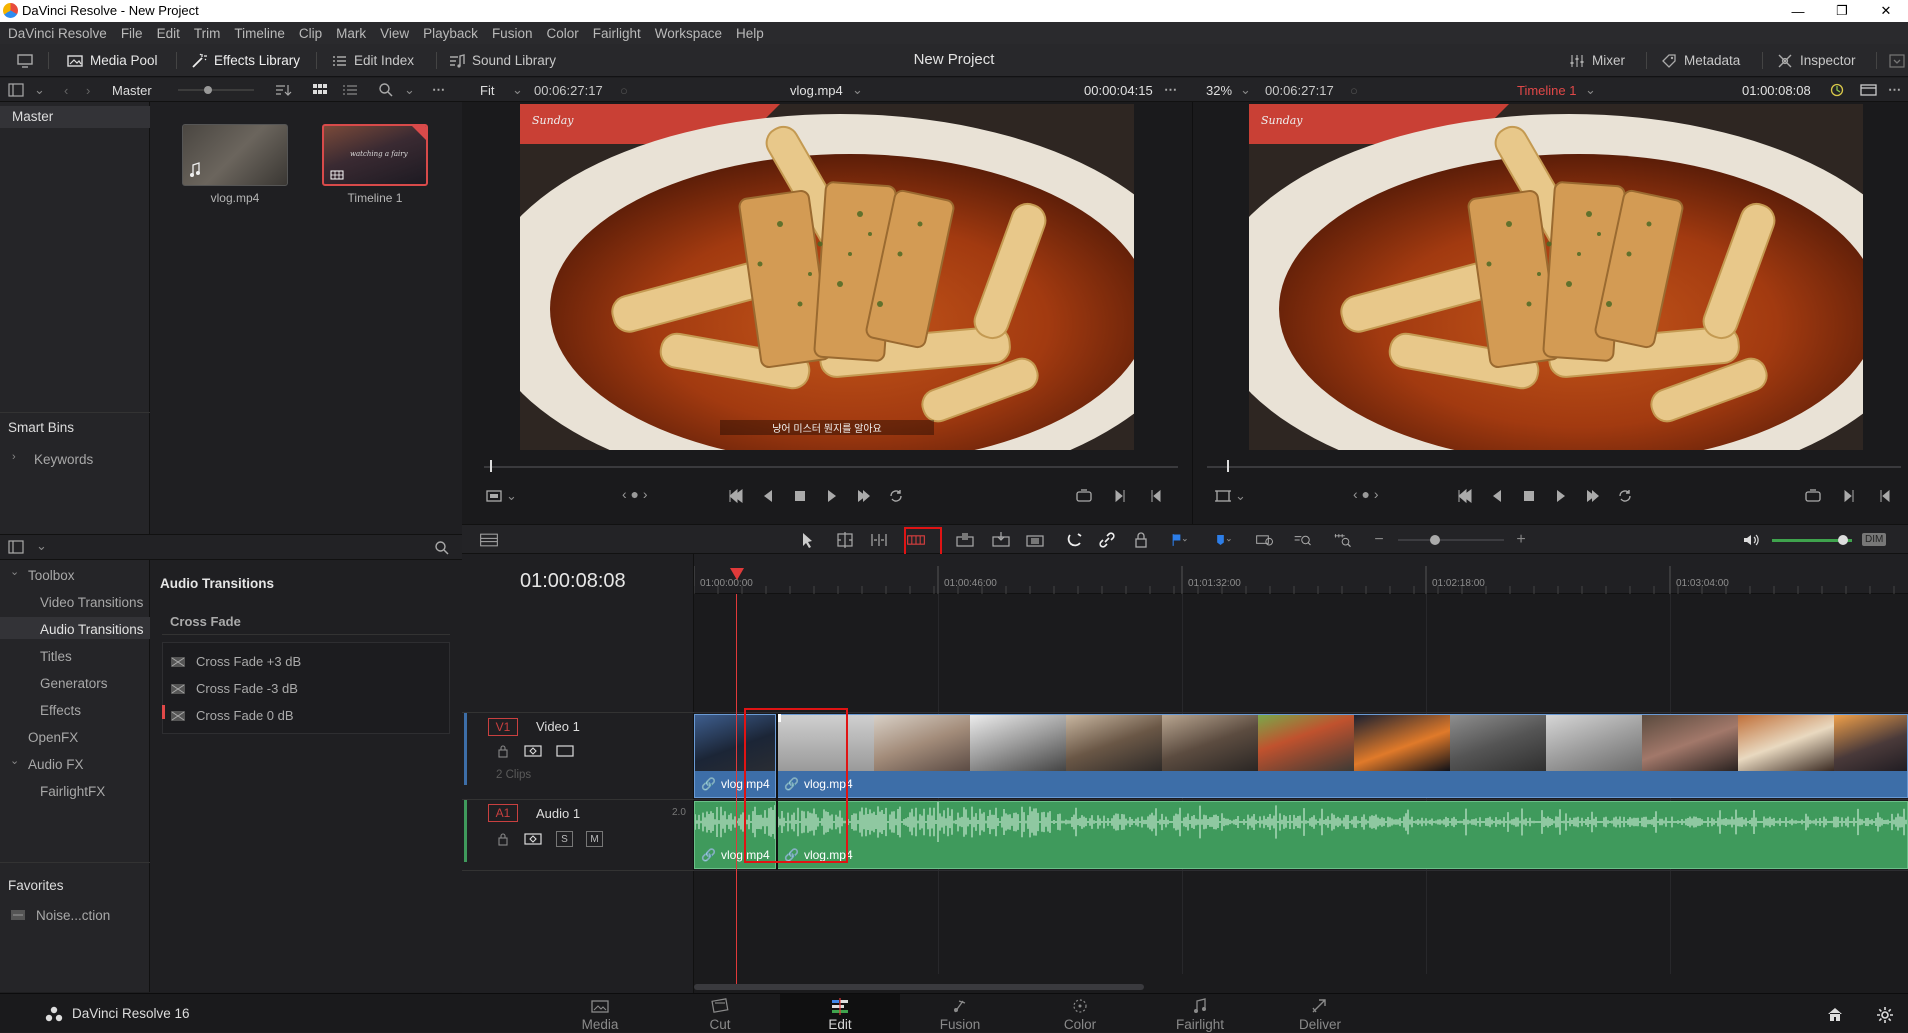 The height and width of the screenshot is (1033, 1908). Describe the element at coordinates (74, 683) in the screenshot. I see `tree-generators: Generators` at that location.